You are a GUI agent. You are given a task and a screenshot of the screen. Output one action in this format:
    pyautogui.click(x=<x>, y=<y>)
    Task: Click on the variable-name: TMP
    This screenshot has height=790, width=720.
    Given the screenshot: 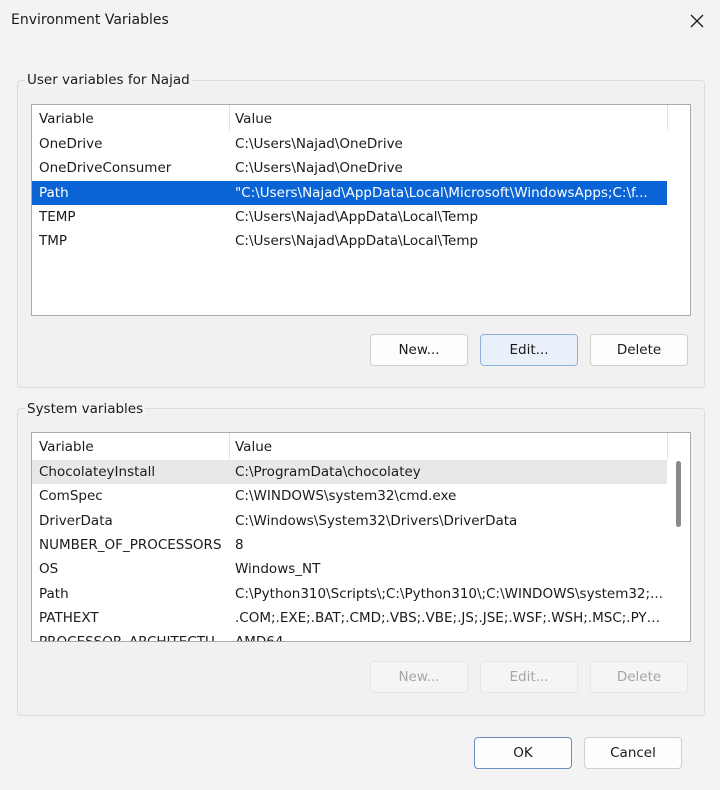 What is the action you would take?
    pyautogui.click(x=53, y=241)
    